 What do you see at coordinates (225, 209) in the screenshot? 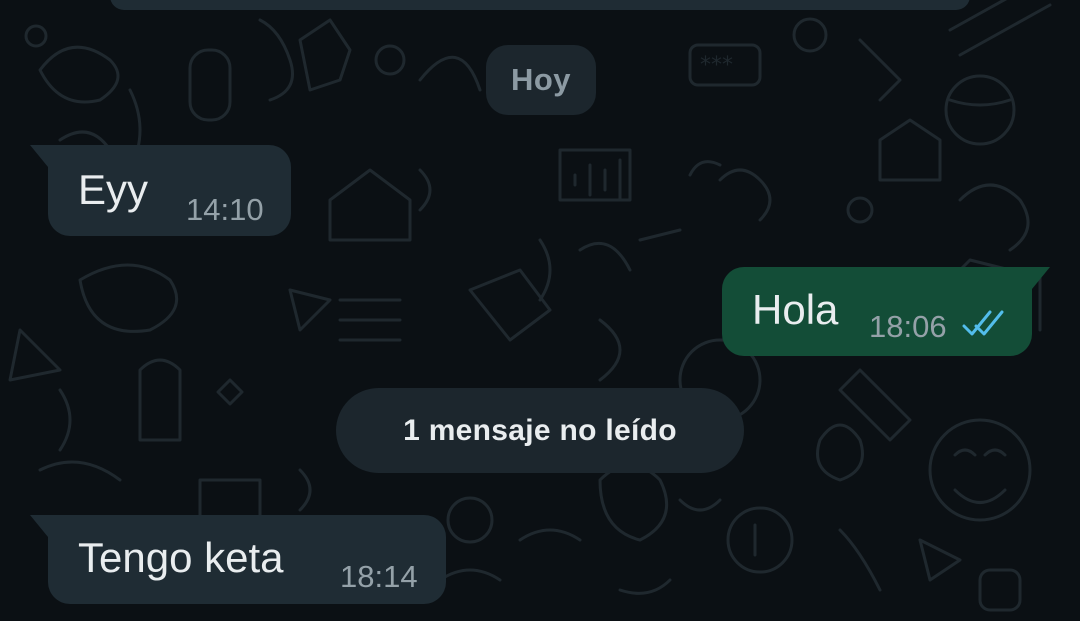
I see `message-time: 14:10` at bounding box center [225, 209].